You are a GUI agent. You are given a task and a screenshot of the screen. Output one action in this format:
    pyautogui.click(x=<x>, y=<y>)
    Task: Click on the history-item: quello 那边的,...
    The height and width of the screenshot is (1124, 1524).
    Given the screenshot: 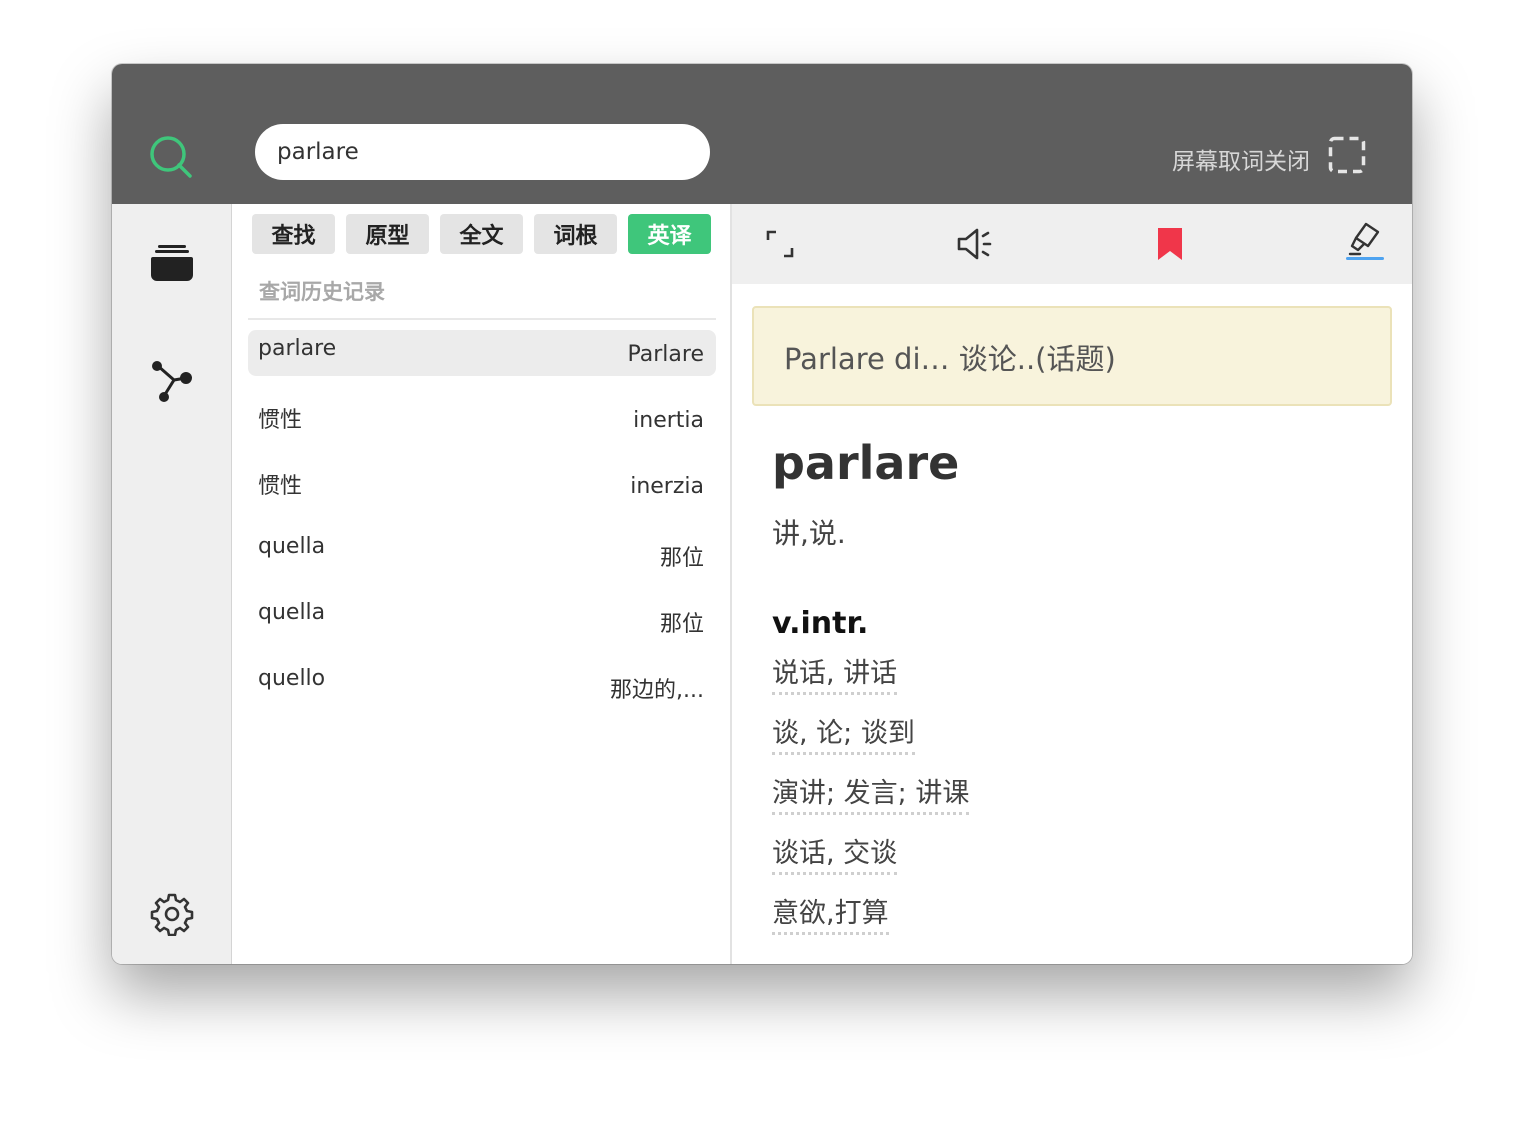 What is the action you would take?
    pyautogui.click(x=482, y=683)
    